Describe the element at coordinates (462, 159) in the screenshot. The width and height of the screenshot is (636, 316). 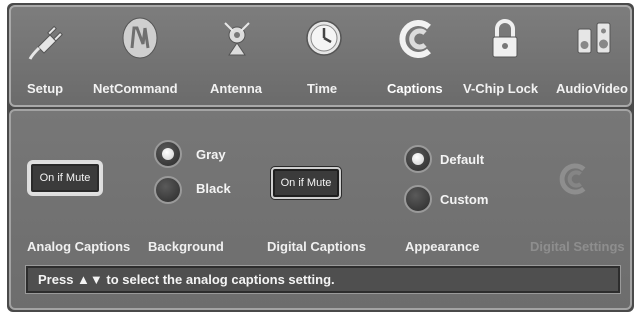
I see `appearance-default-label: Default` at that location.